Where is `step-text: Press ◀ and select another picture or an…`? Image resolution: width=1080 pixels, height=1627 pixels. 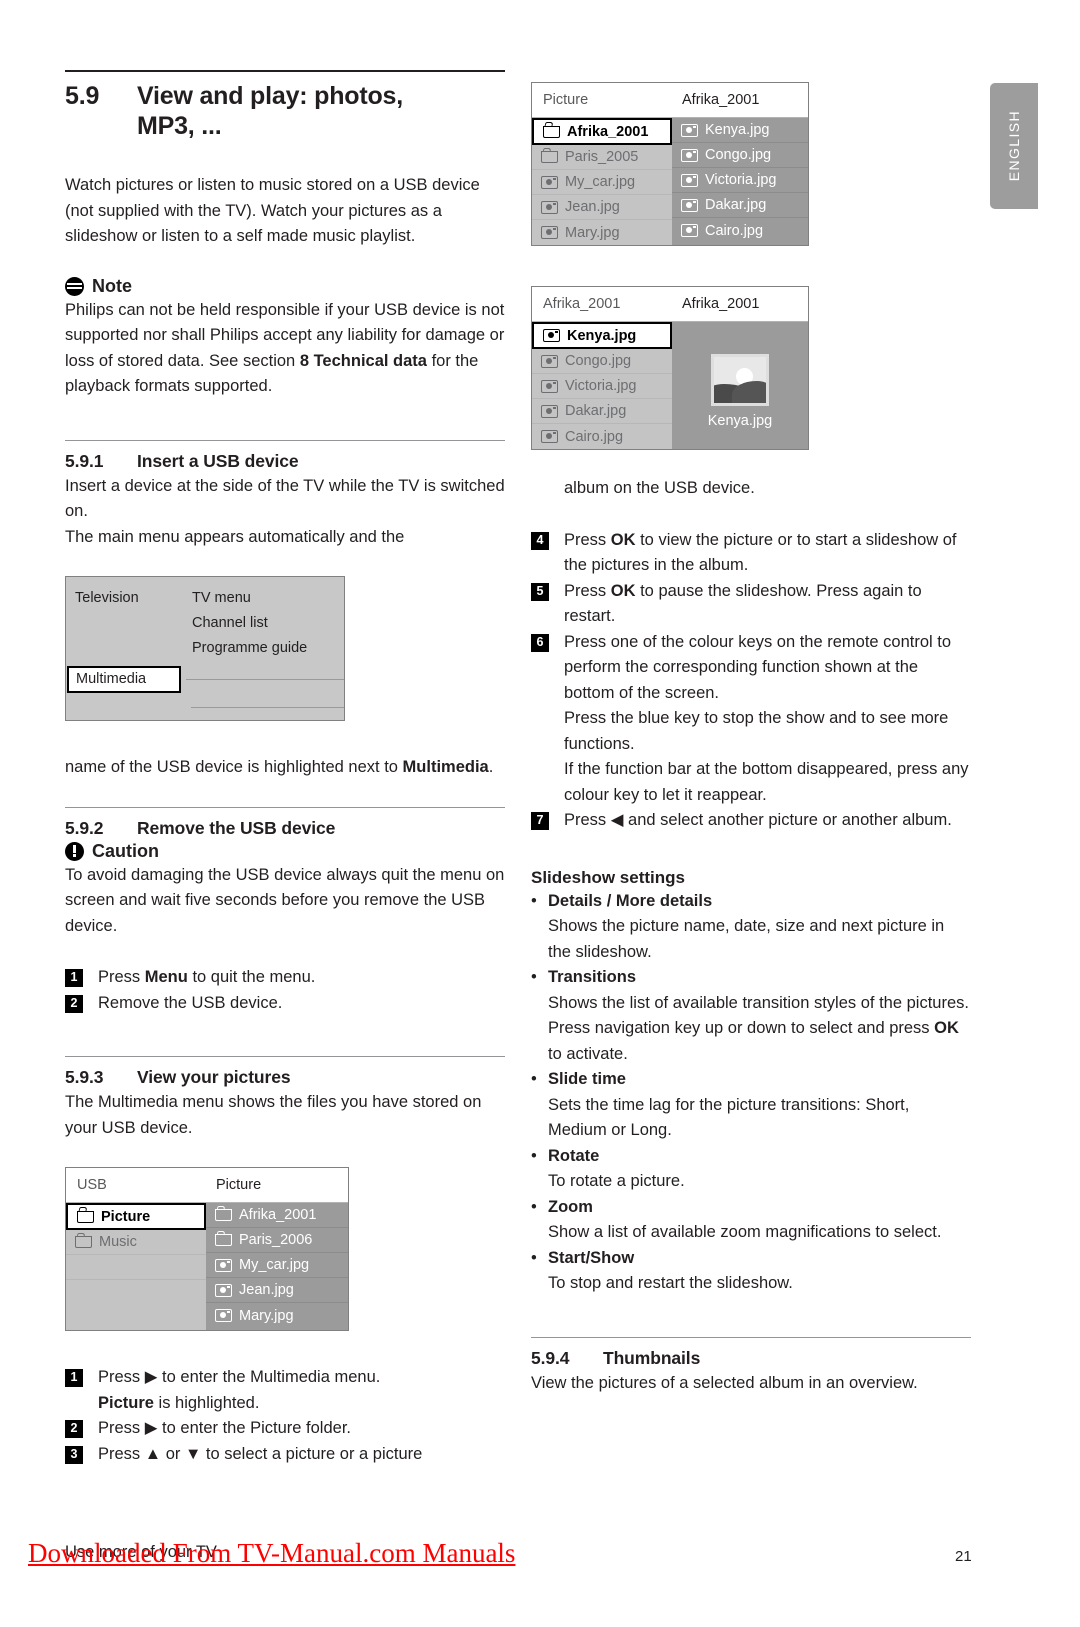 step-text: Press ◀ and select another picture or an… is located at coordinates (758, 820).